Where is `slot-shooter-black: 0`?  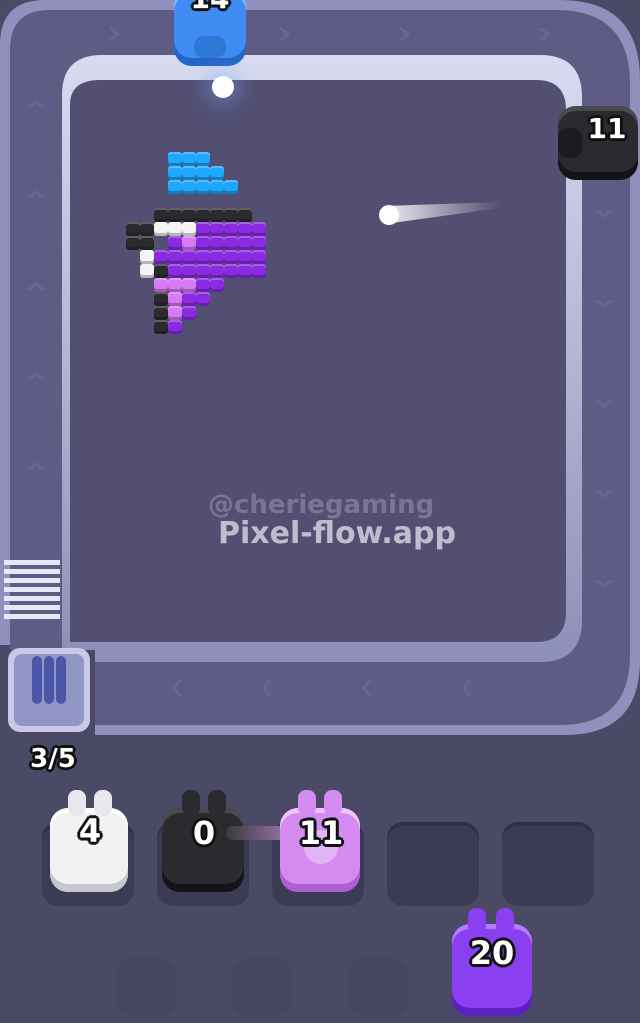
slot-shooter-black: 0 is located at coordinates (203, 842).